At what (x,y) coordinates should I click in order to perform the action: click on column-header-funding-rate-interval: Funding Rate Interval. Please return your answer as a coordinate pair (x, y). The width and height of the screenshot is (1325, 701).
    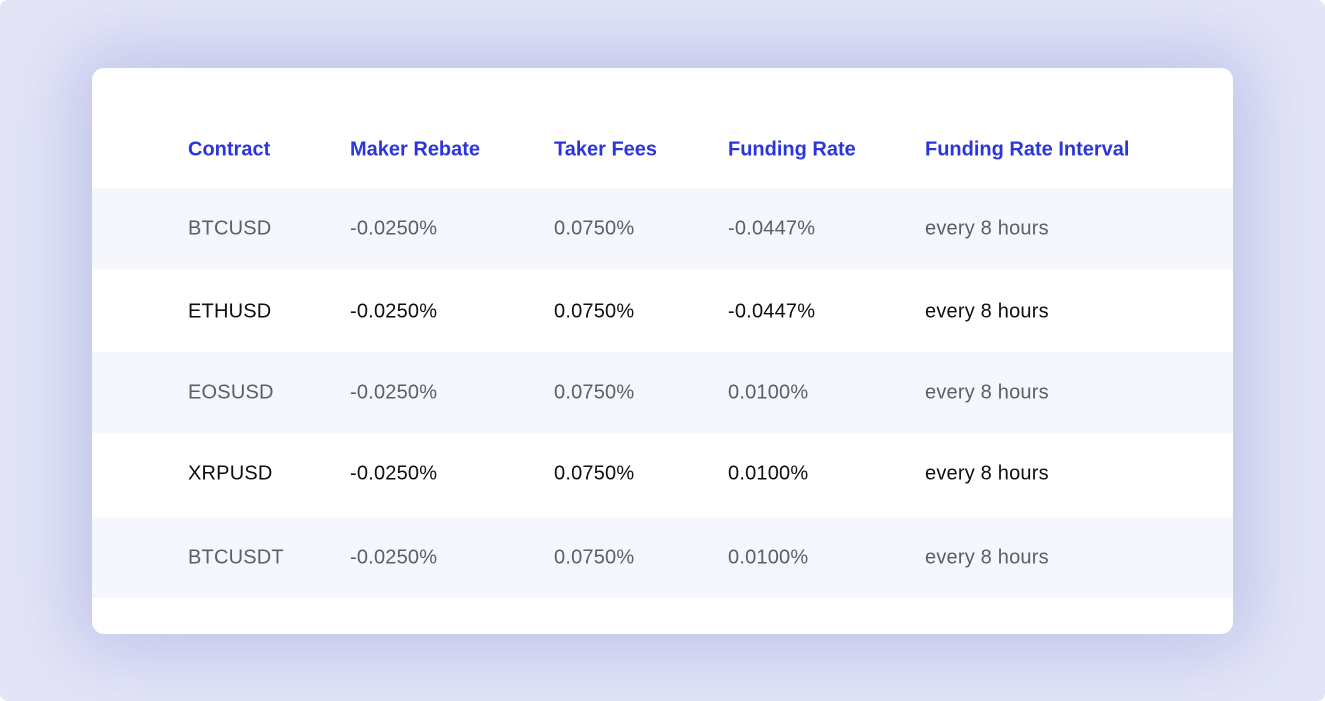
    Looking at the image, I should click on (1027, 149).